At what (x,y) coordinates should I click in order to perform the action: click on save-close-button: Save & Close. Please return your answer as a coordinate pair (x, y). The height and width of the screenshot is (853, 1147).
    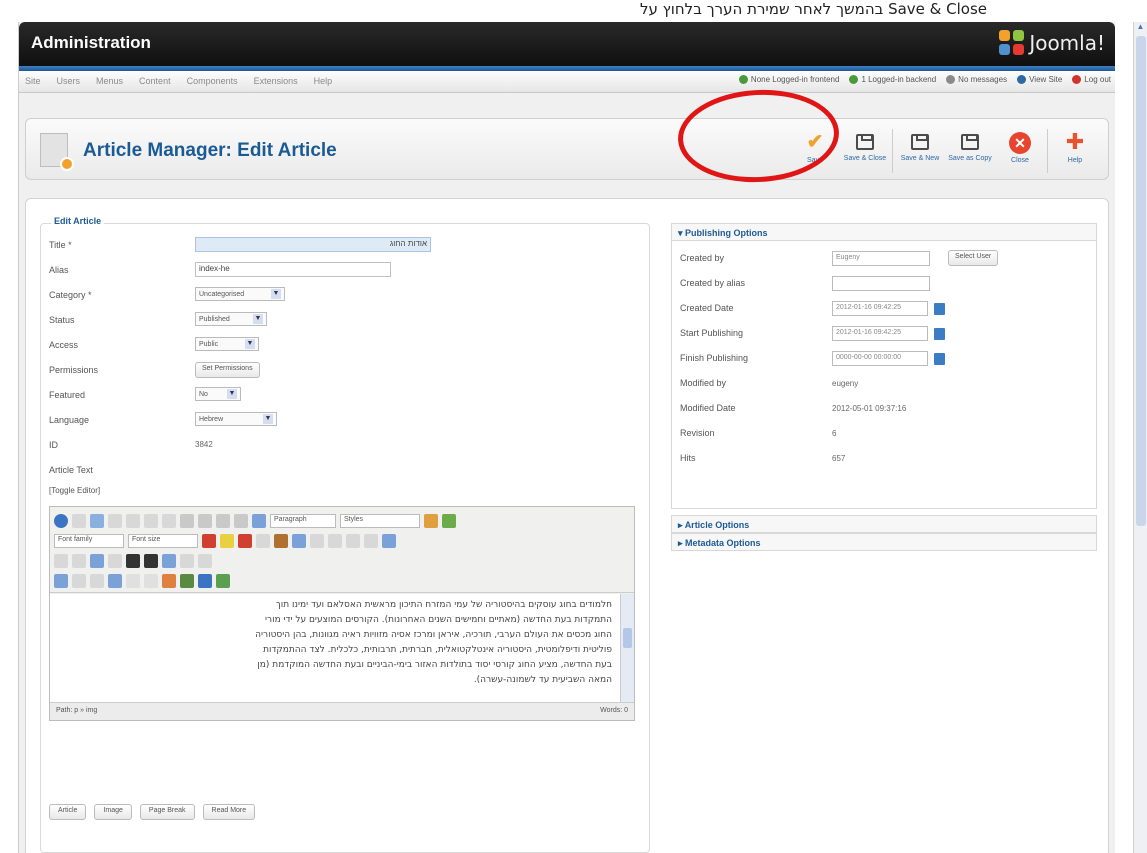
    Looking at the image, I should click on (865, 151).